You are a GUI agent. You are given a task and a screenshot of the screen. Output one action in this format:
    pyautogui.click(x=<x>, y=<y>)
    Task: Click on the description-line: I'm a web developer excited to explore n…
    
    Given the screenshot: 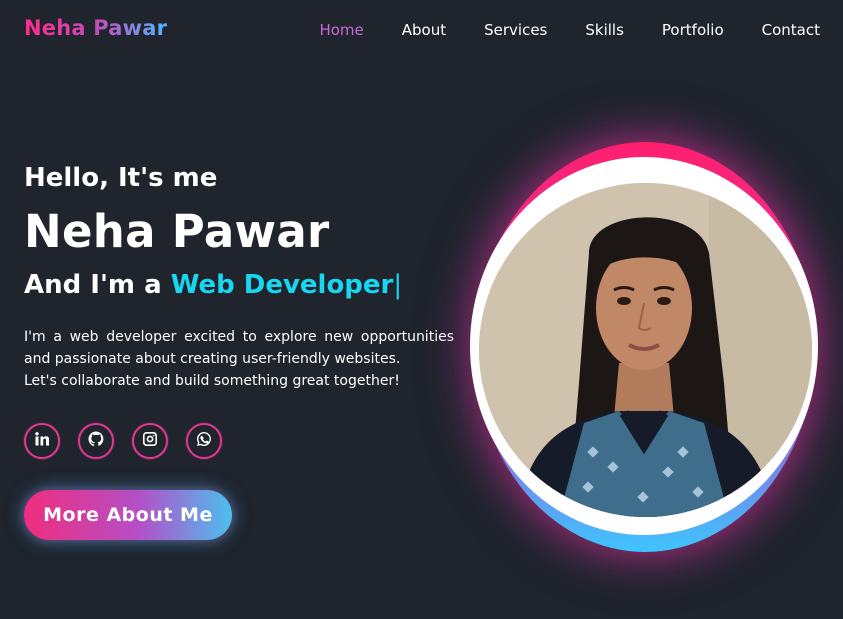 What is the action you would take?
    pyautogui.click(x=239, y=337)
    